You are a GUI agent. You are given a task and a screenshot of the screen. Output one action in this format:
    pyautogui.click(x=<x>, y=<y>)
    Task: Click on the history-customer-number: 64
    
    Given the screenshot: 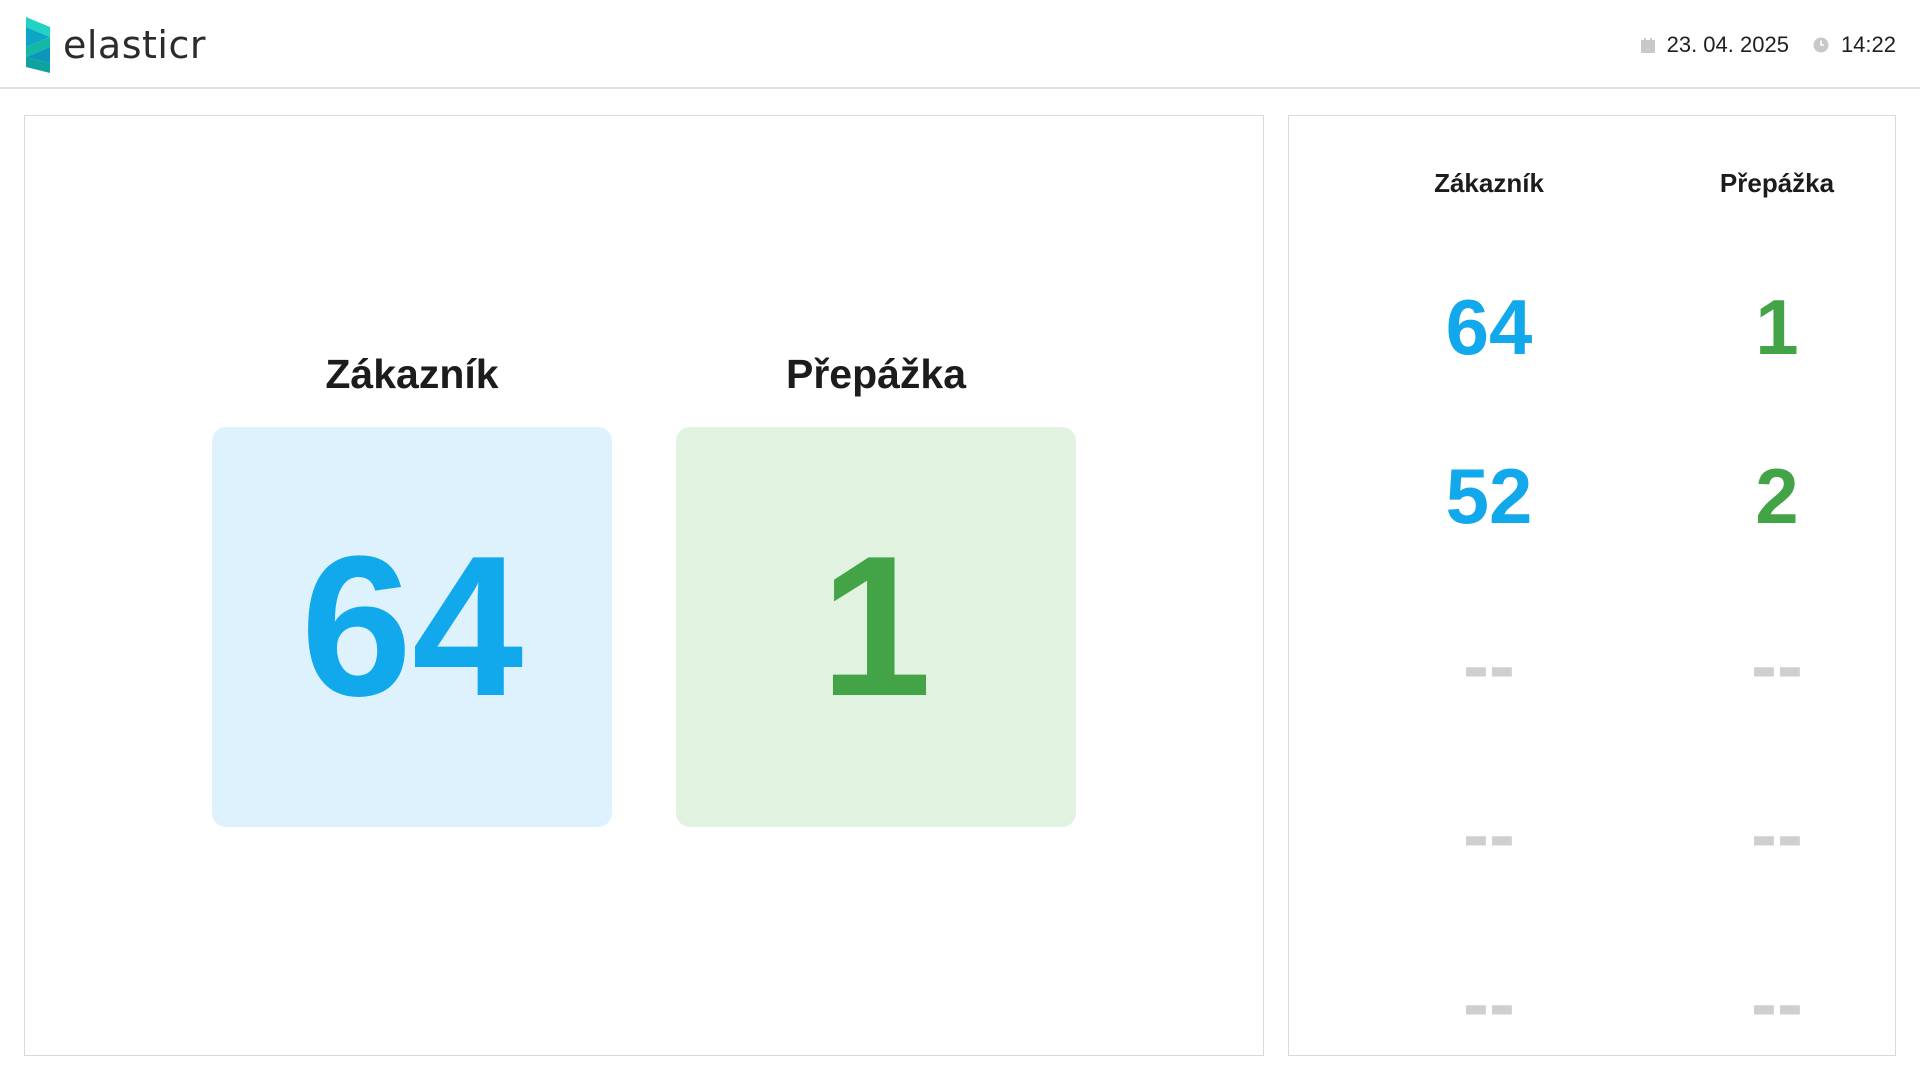 What is the action you would take?
    pyautogui.click(x=1489, y=327)
    